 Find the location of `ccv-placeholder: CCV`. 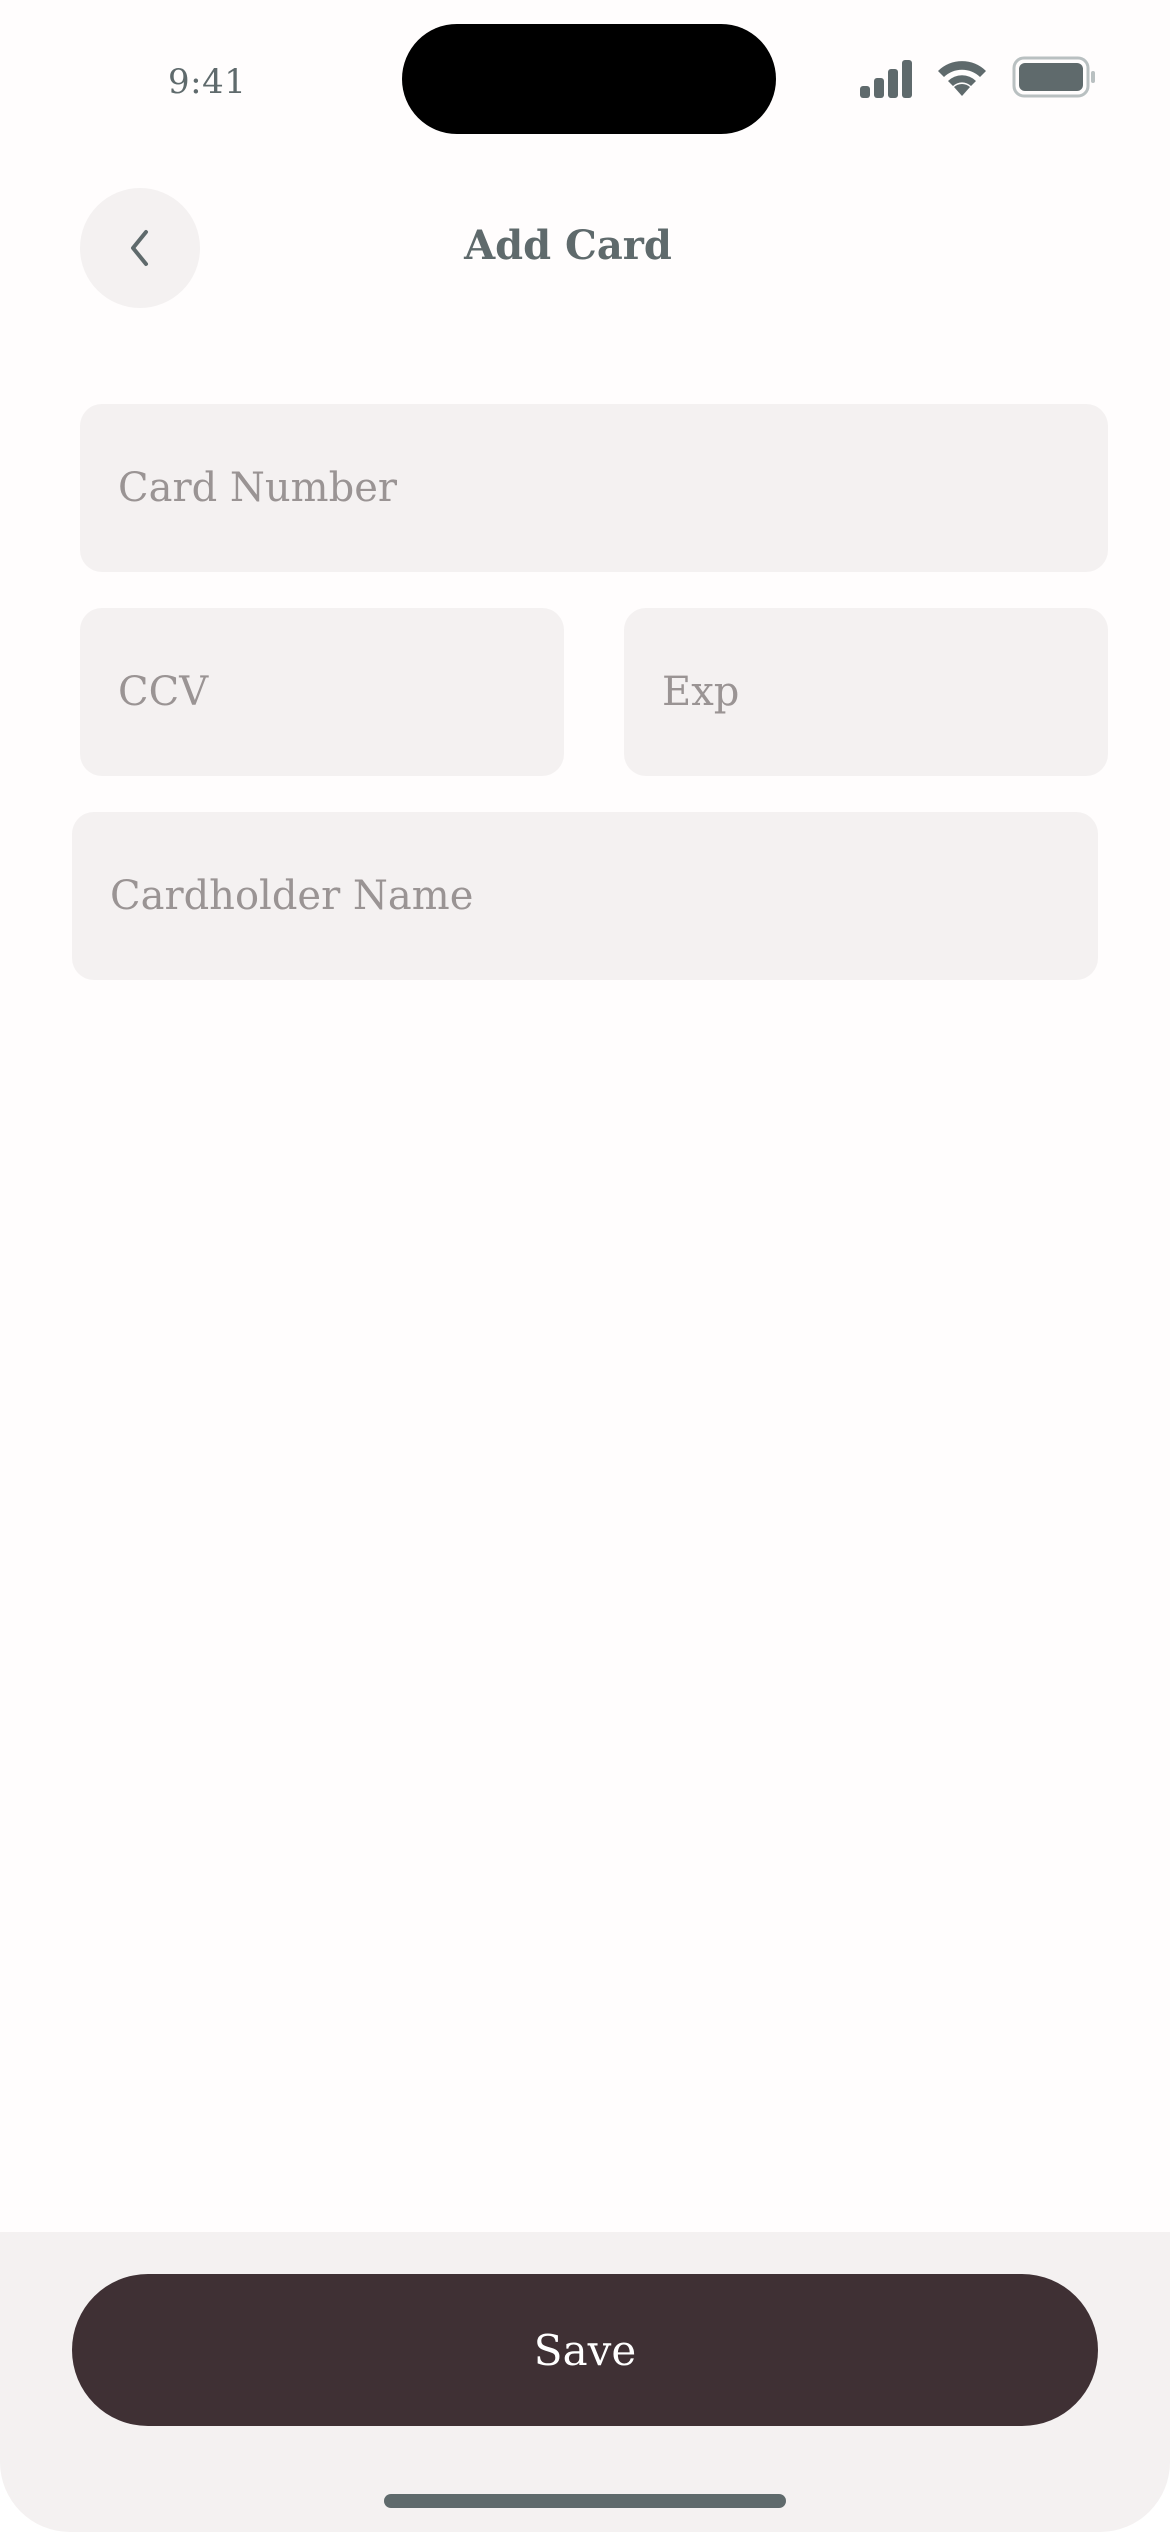

ccv-placeholder: CCV is located at coordinates (163, 692).